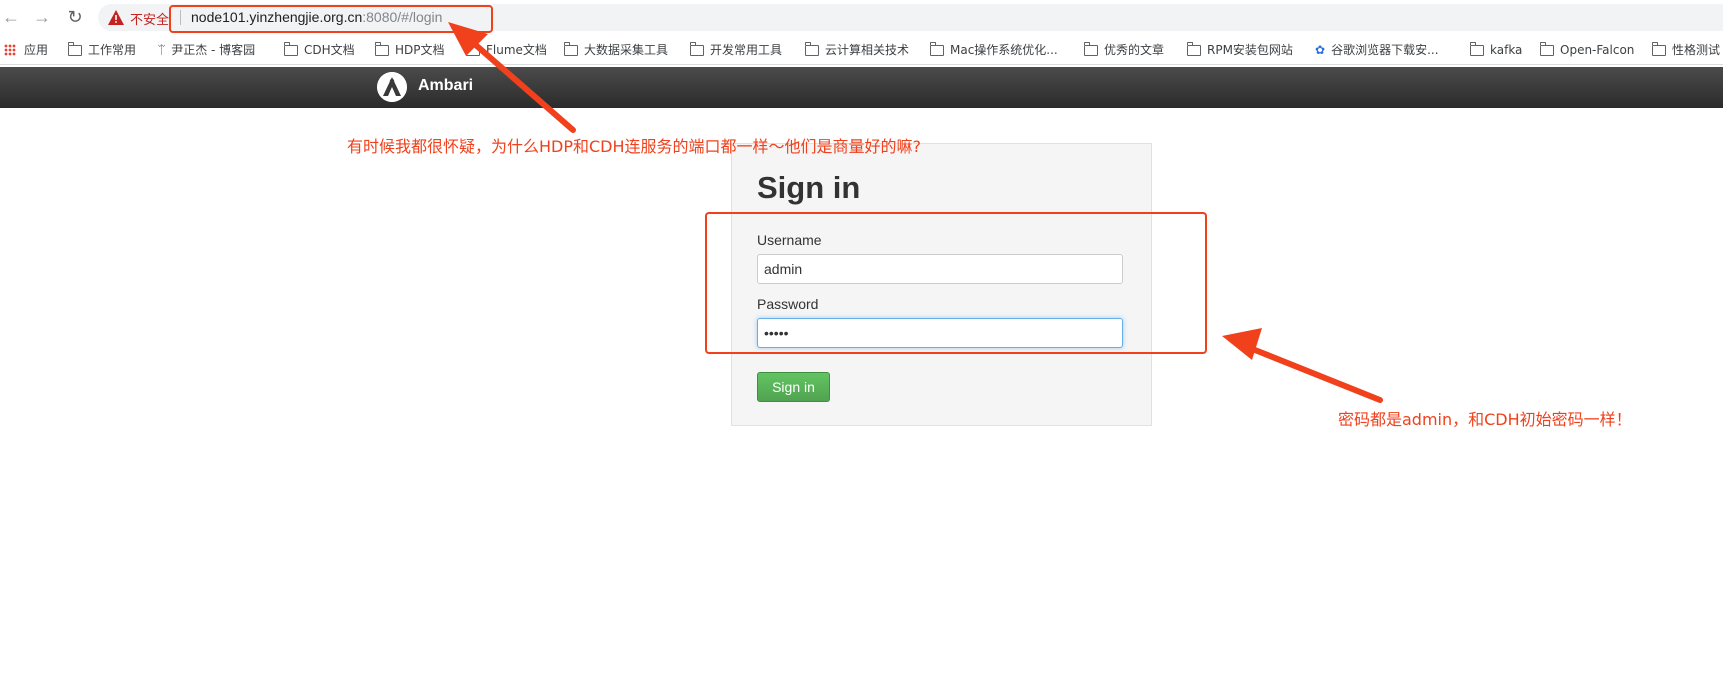 The width and height of the screenshot is (1723, 690). I want to click on arrow-to-credentials, so click(1315, 374).